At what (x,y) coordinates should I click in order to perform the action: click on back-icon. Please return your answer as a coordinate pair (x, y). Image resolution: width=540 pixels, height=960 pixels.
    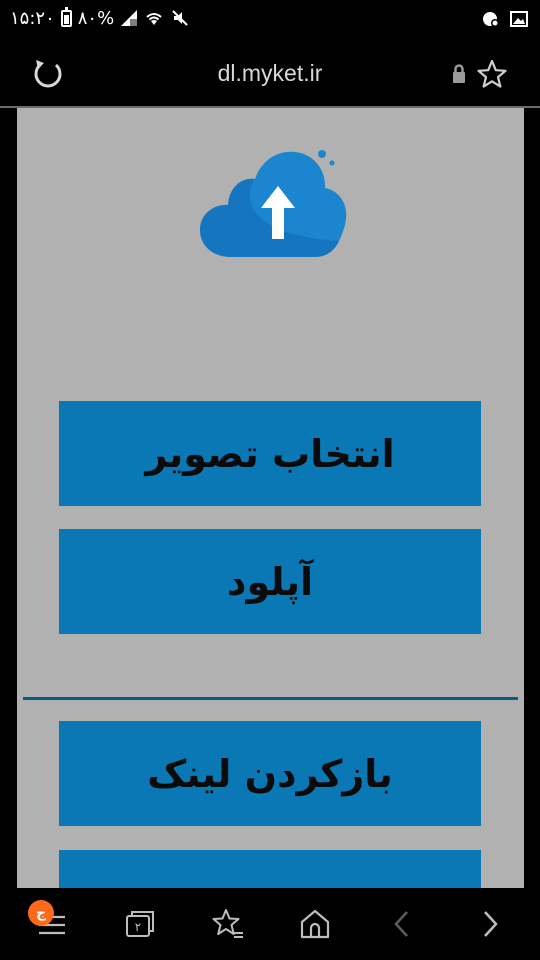
    Looking at the image, I should click on (403, 924).